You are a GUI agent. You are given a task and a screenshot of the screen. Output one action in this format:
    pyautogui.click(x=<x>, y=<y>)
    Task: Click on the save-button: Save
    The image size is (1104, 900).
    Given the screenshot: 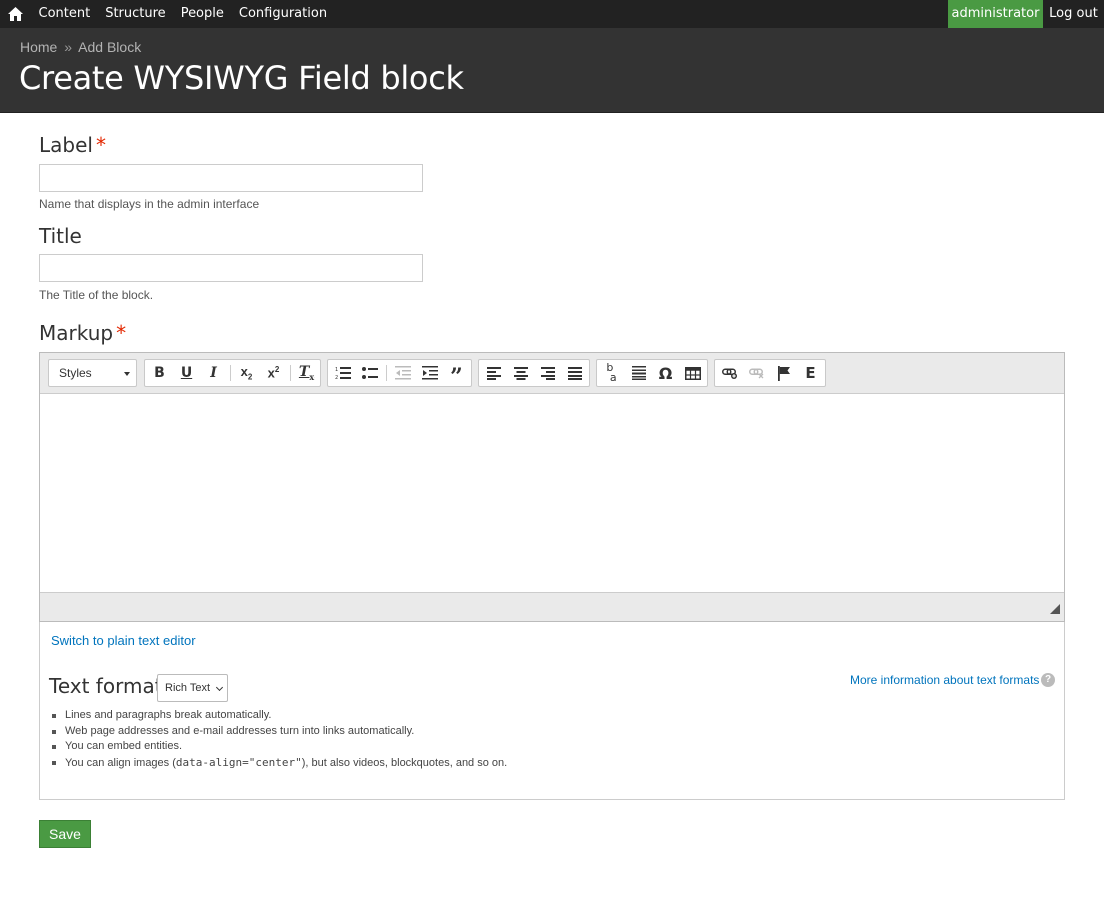 What is the action you would take?
    pyautogui.click(x=65, y=834)
    